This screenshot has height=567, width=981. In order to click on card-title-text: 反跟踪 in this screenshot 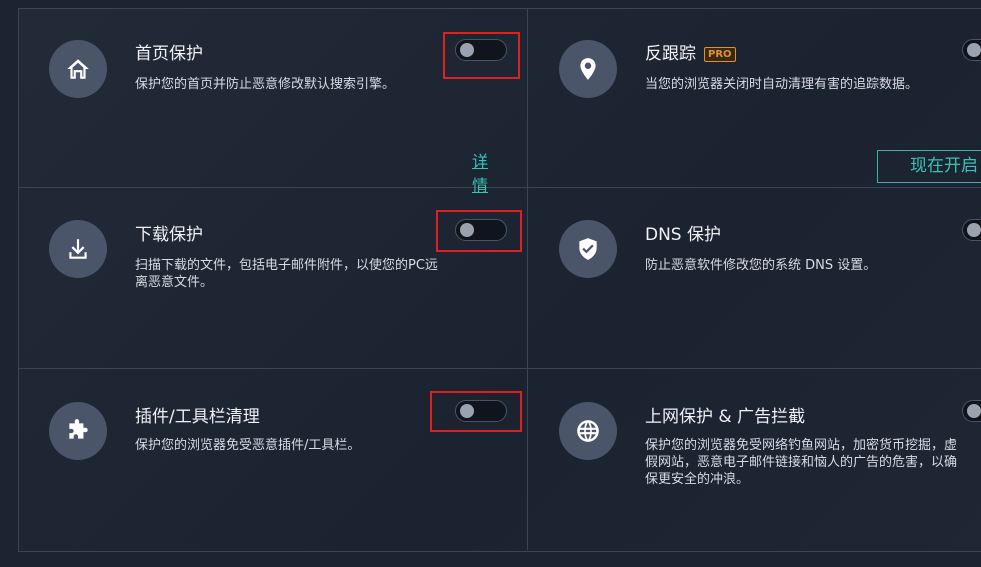, I will do `click(670, 54)`.